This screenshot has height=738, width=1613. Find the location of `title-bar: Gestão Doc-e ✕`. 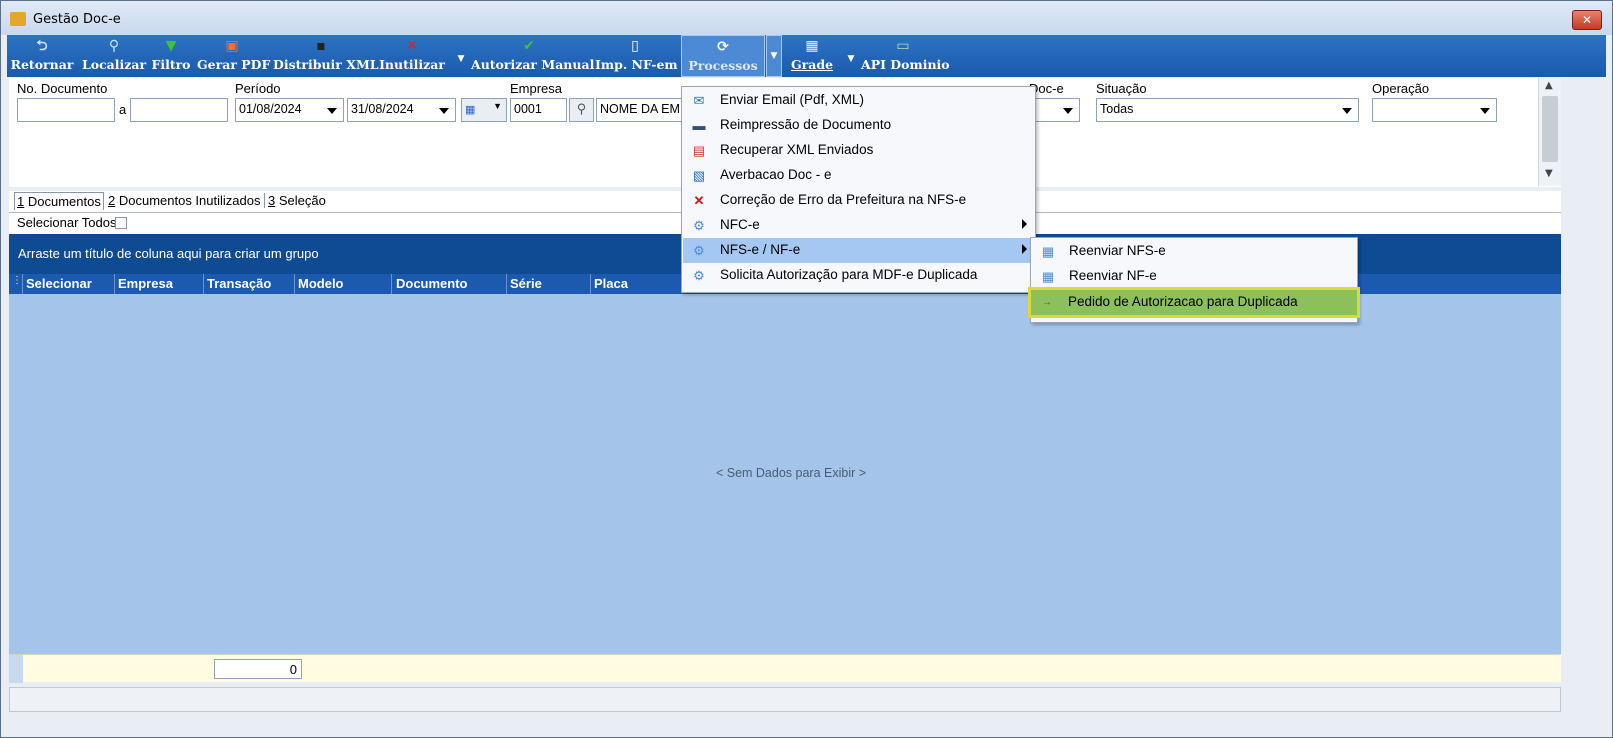

title-bar: Gestão Doc-e ✕ is located at coordinates (806, 18).